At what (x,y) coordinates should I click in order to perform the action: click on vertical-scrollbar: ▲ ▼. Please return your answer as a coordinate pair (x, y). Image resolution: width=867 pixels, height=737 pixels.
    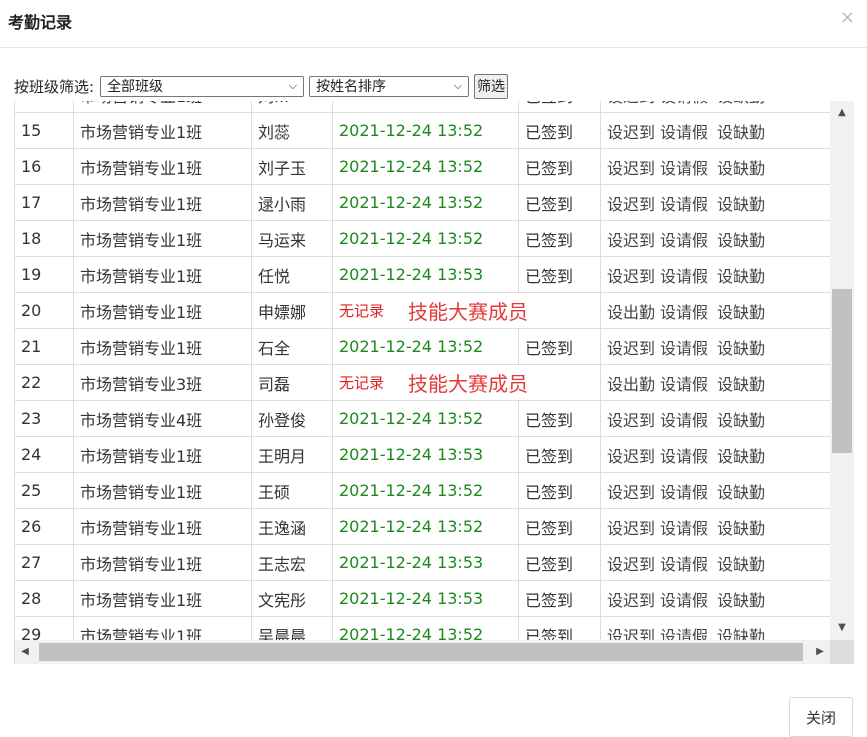
    Looking at the image, I should click on (842, 370).